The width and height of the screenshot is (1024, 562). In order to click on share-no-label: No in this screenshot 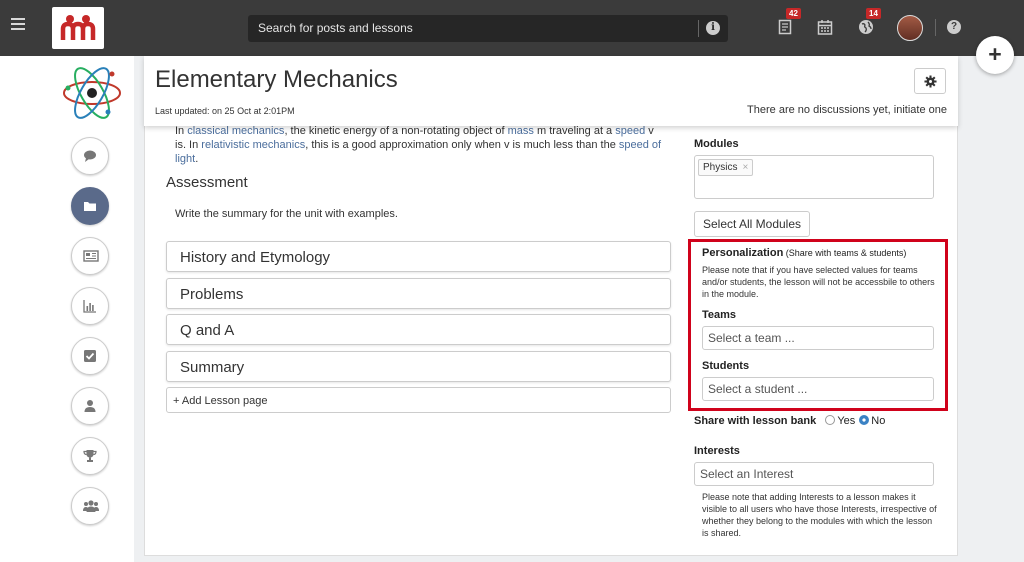, I will do `click(878, 421)`.